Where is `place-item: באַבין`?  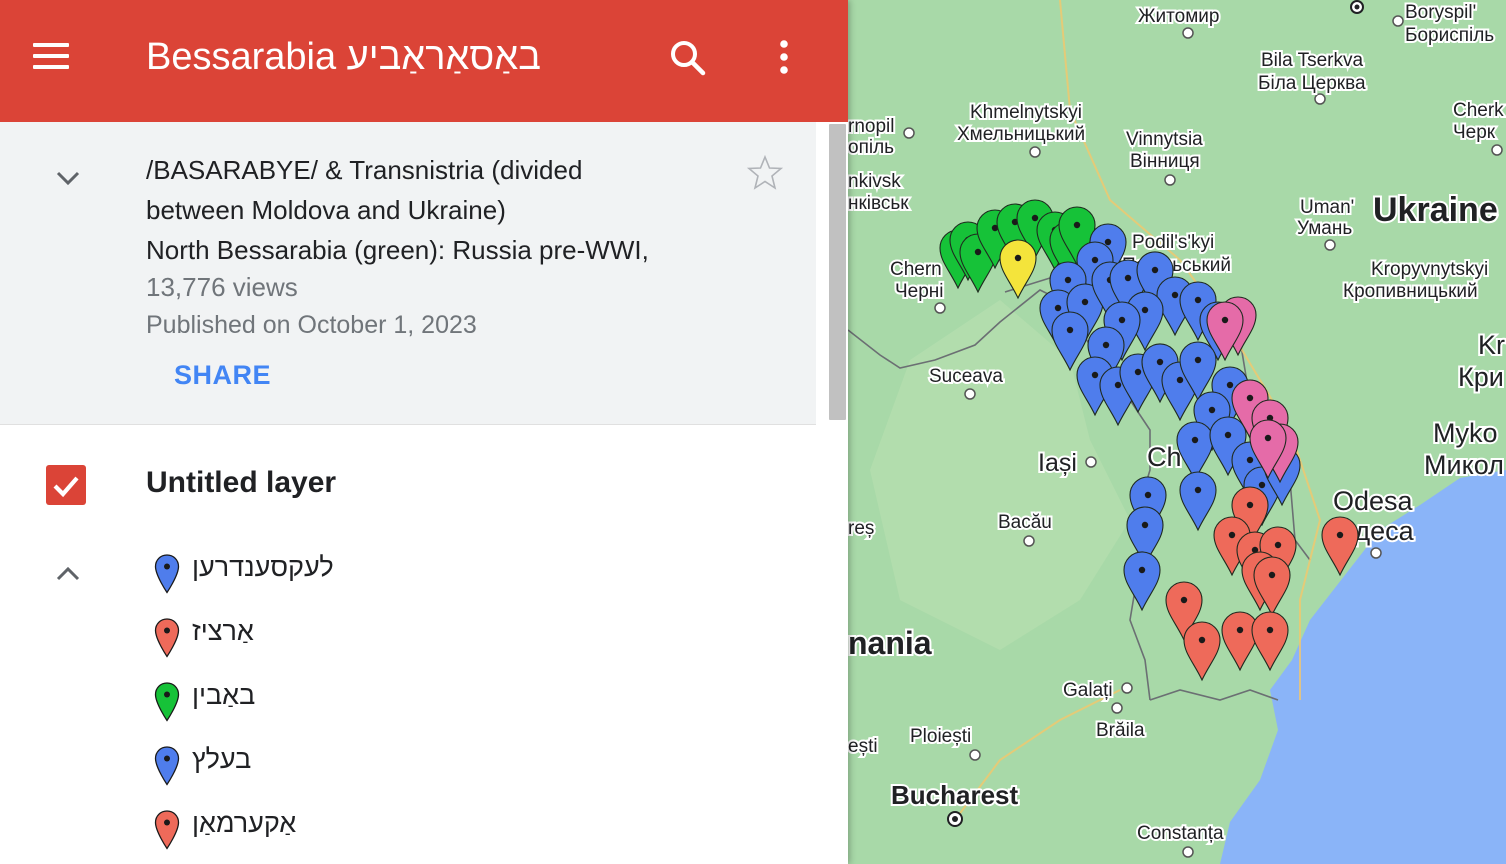
place-item: באַבין is located at coordinates (450, 700).